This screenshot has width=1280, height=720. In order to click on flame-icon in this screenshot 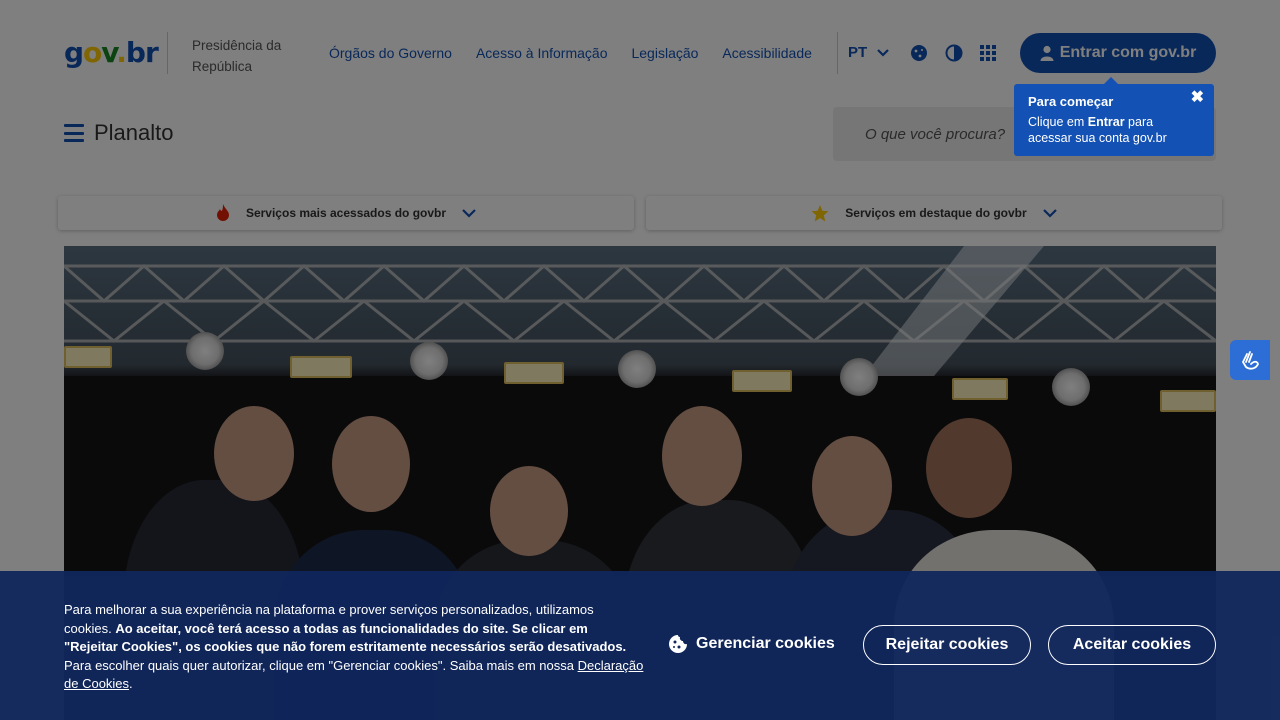, I will do `click(222, 212)`.